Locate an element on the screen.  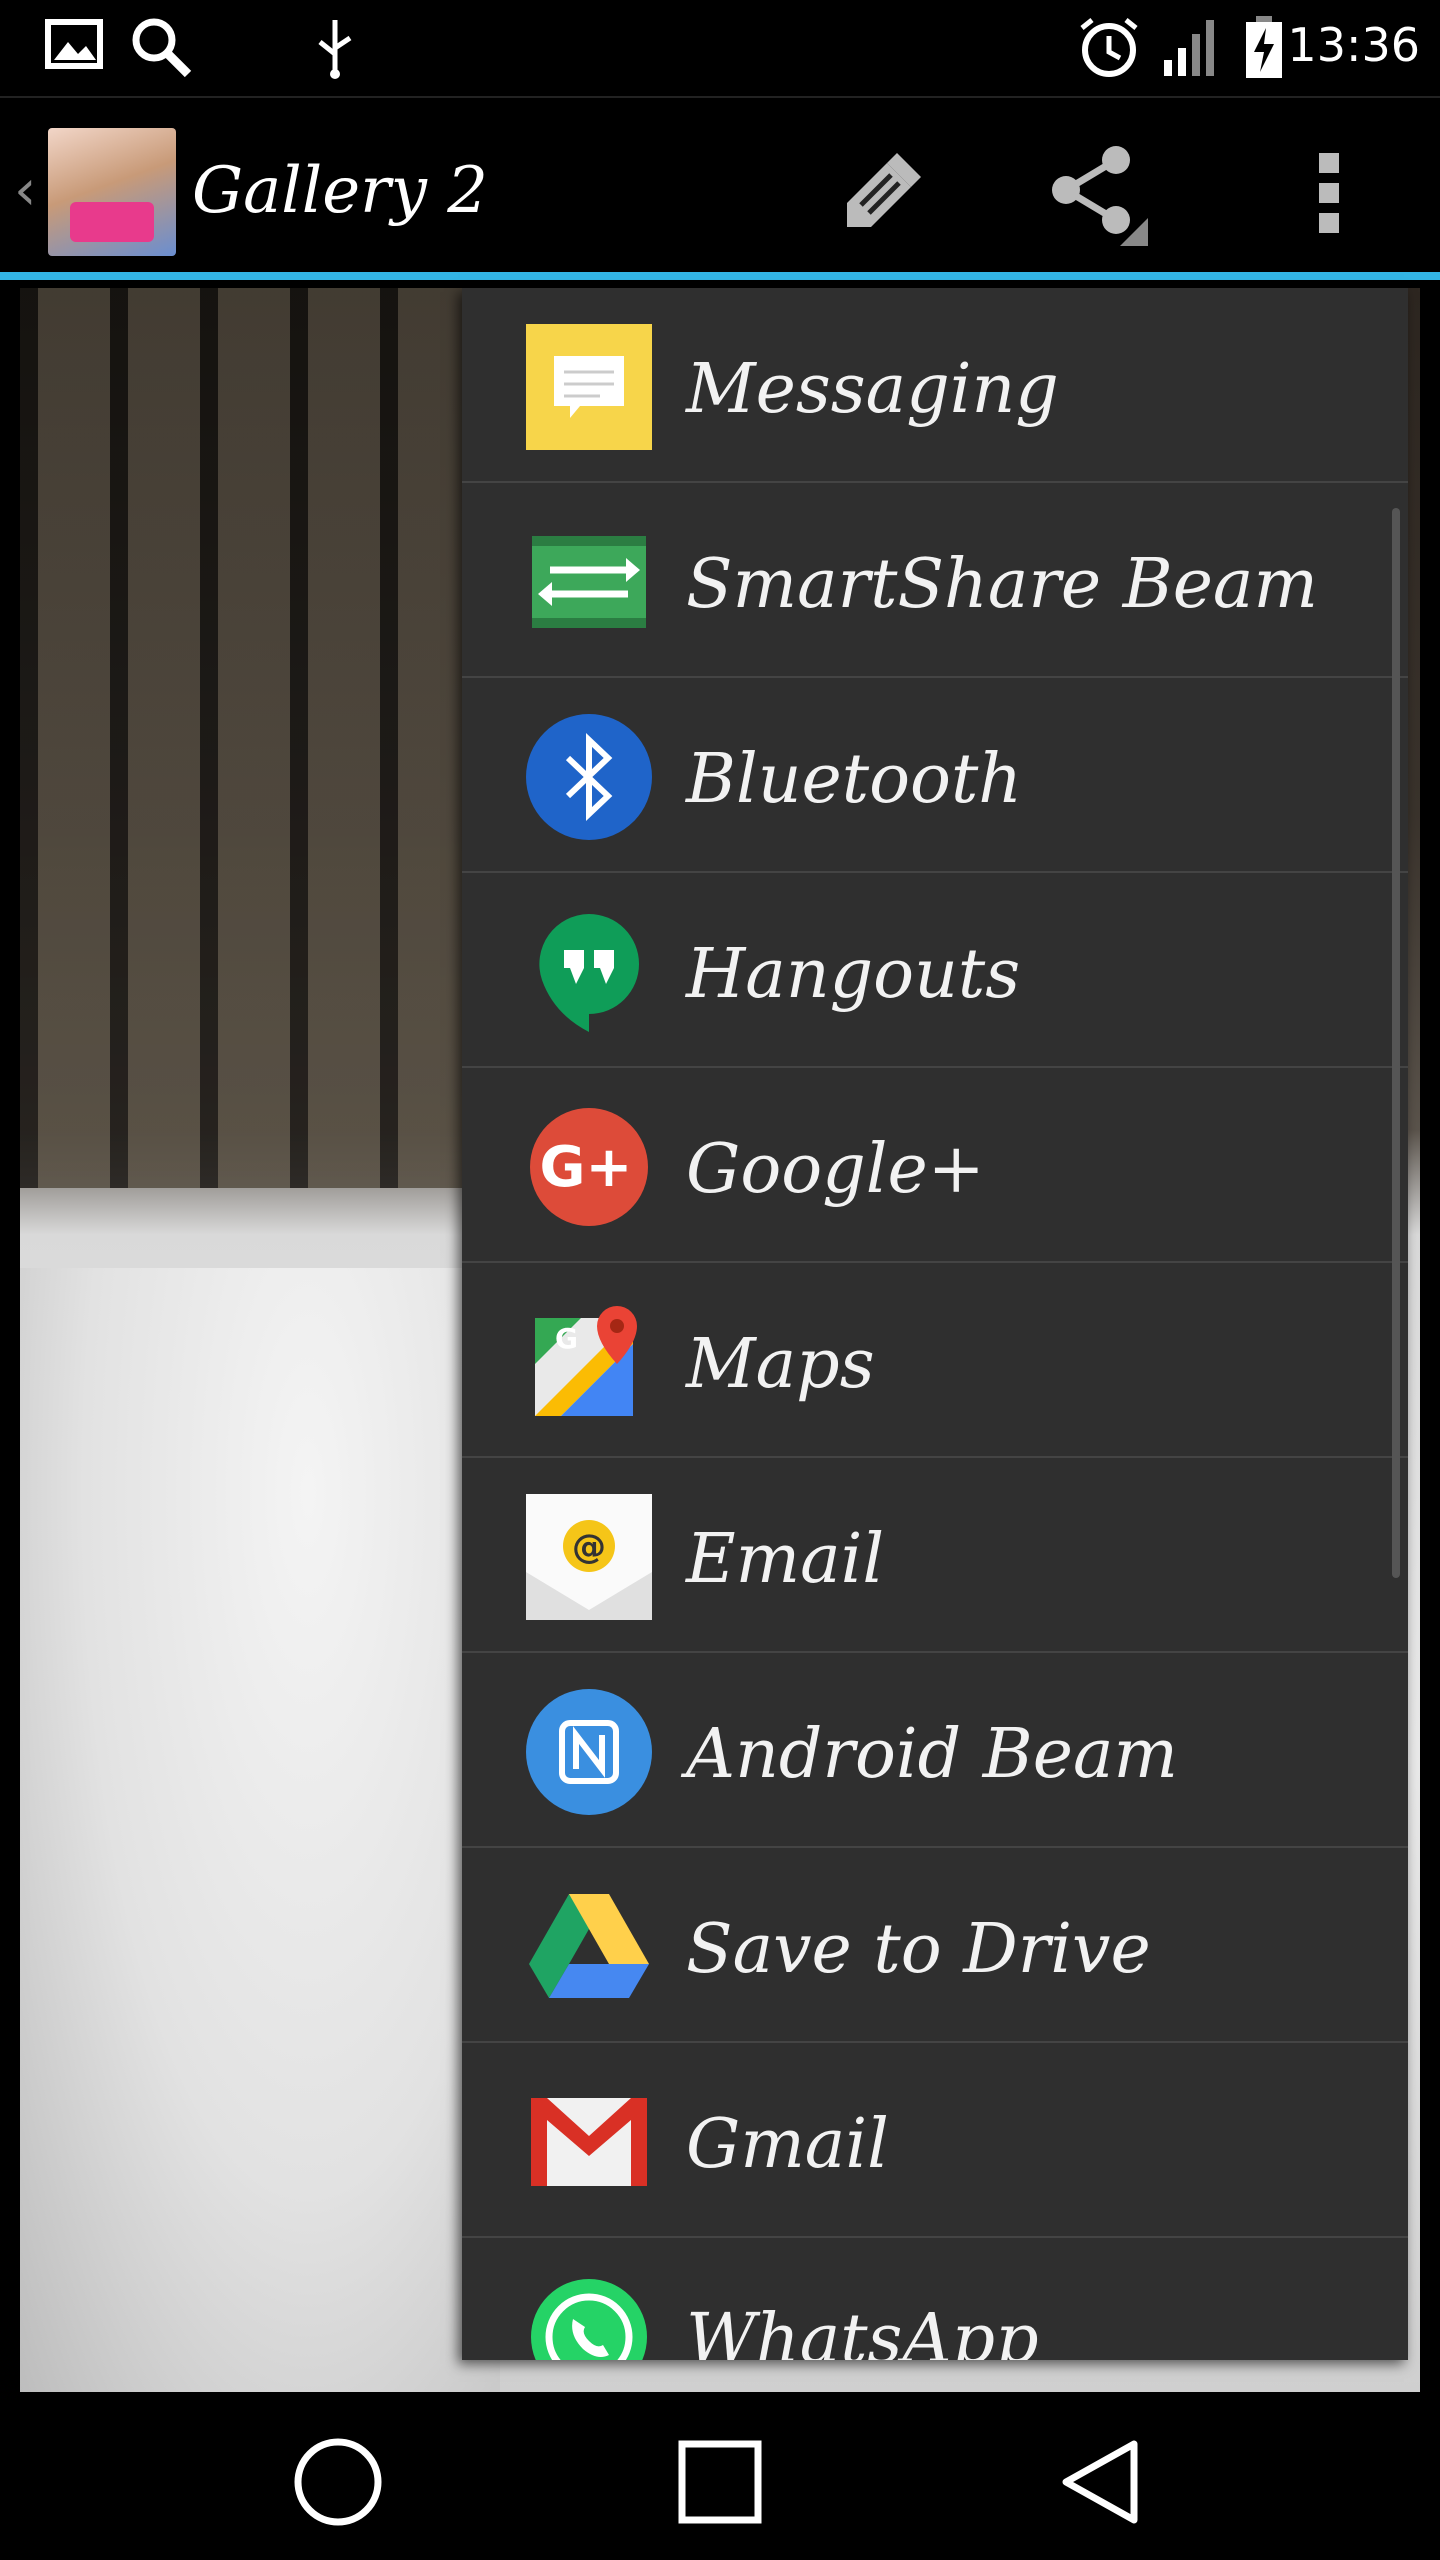
share-icon is located at coordinates (1095, 193).